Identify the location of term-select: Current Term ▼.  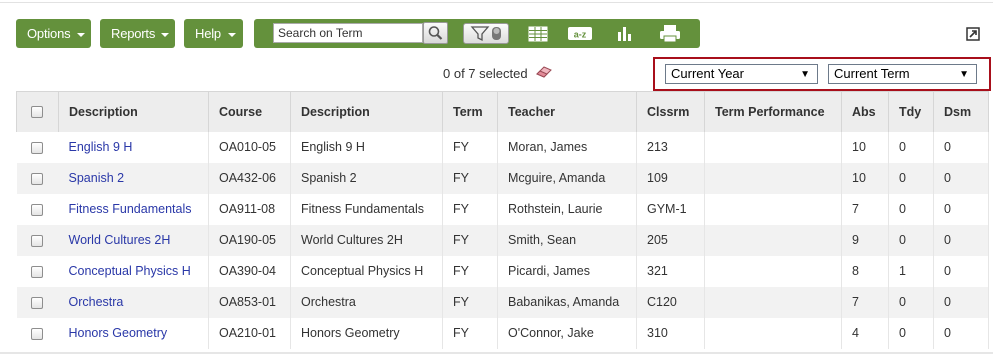
(902, 74).